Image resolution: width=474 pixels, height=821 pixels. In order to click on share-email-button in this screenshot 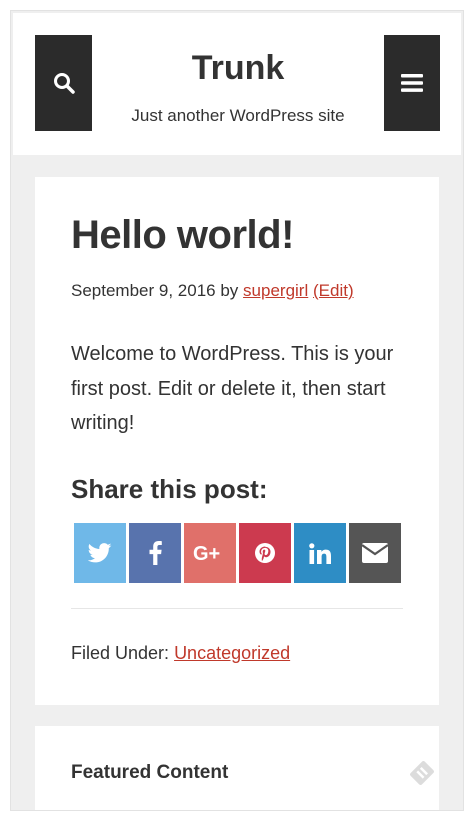, I will do `click(375, 553)`.